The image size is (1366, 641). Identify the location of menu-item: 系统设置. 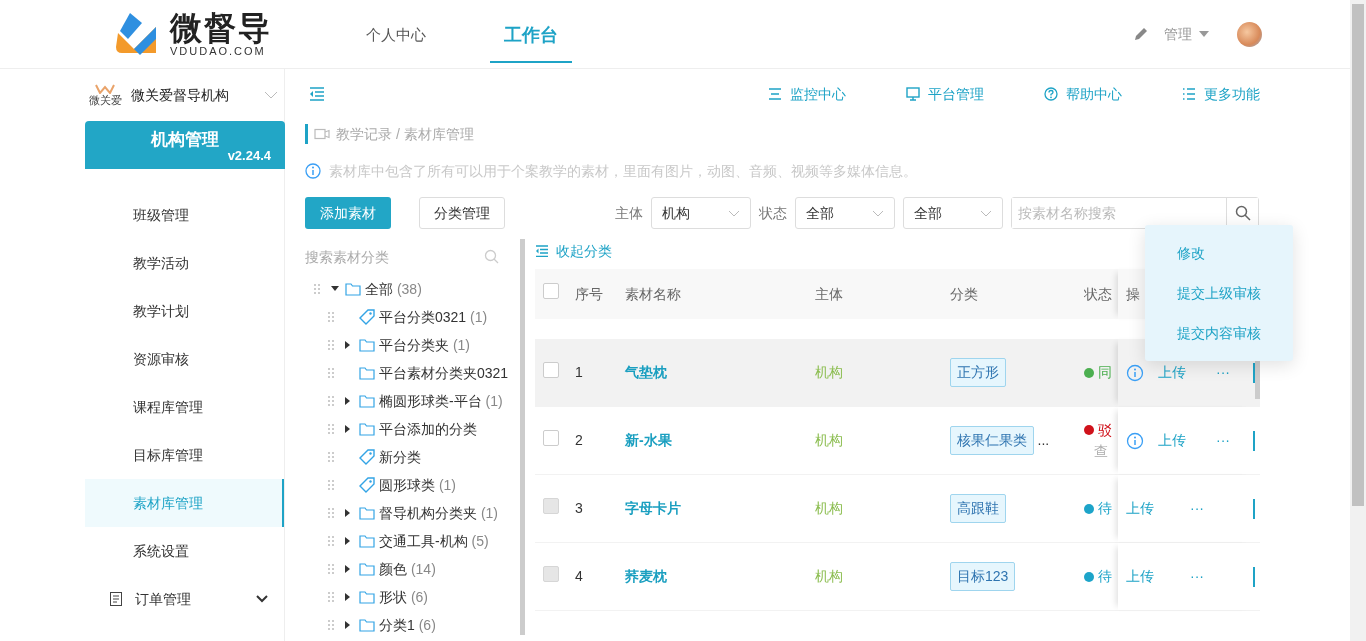
(184, 551).